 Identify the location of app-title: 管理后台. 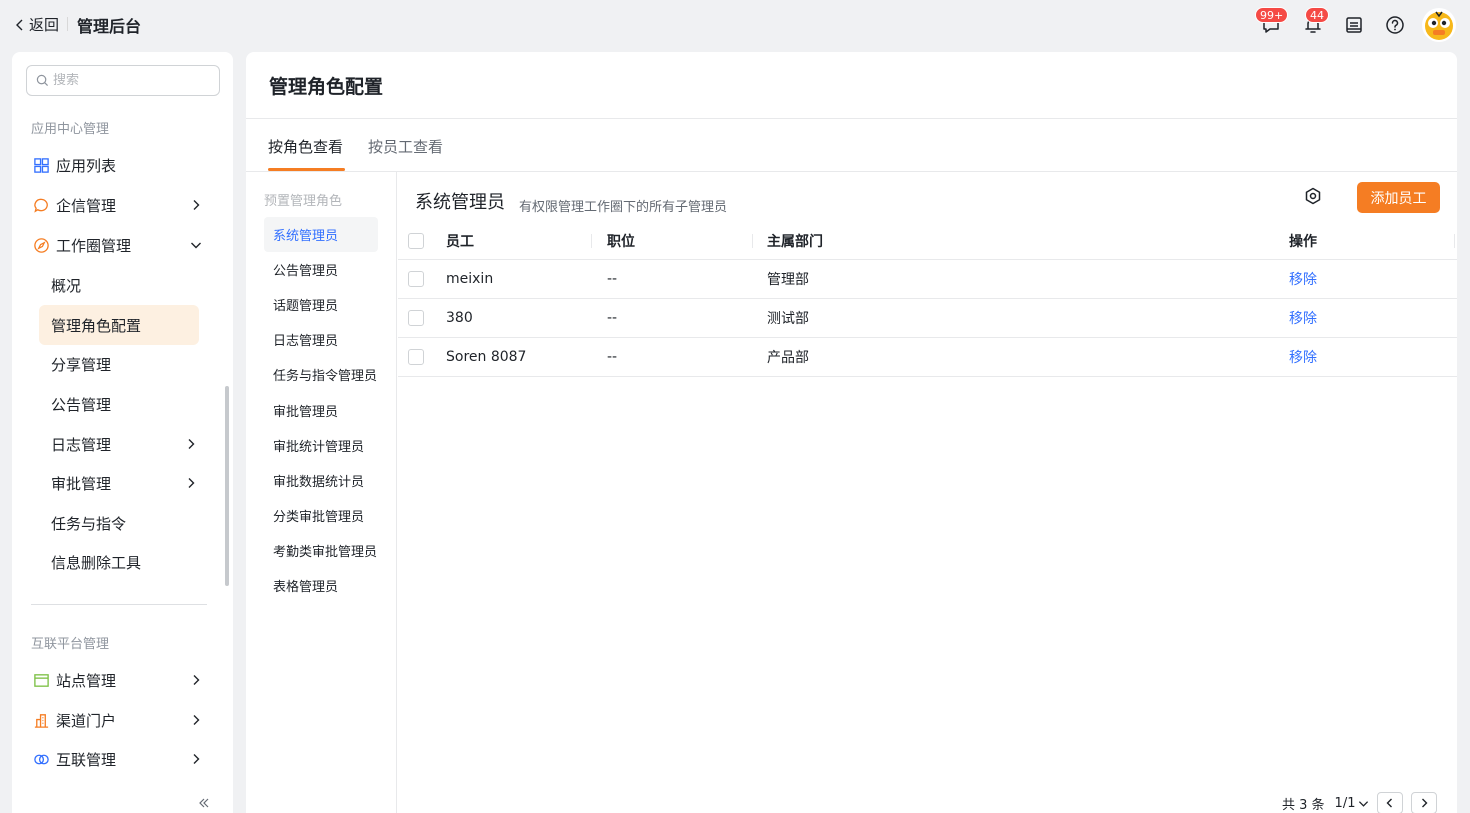
(109, 26).